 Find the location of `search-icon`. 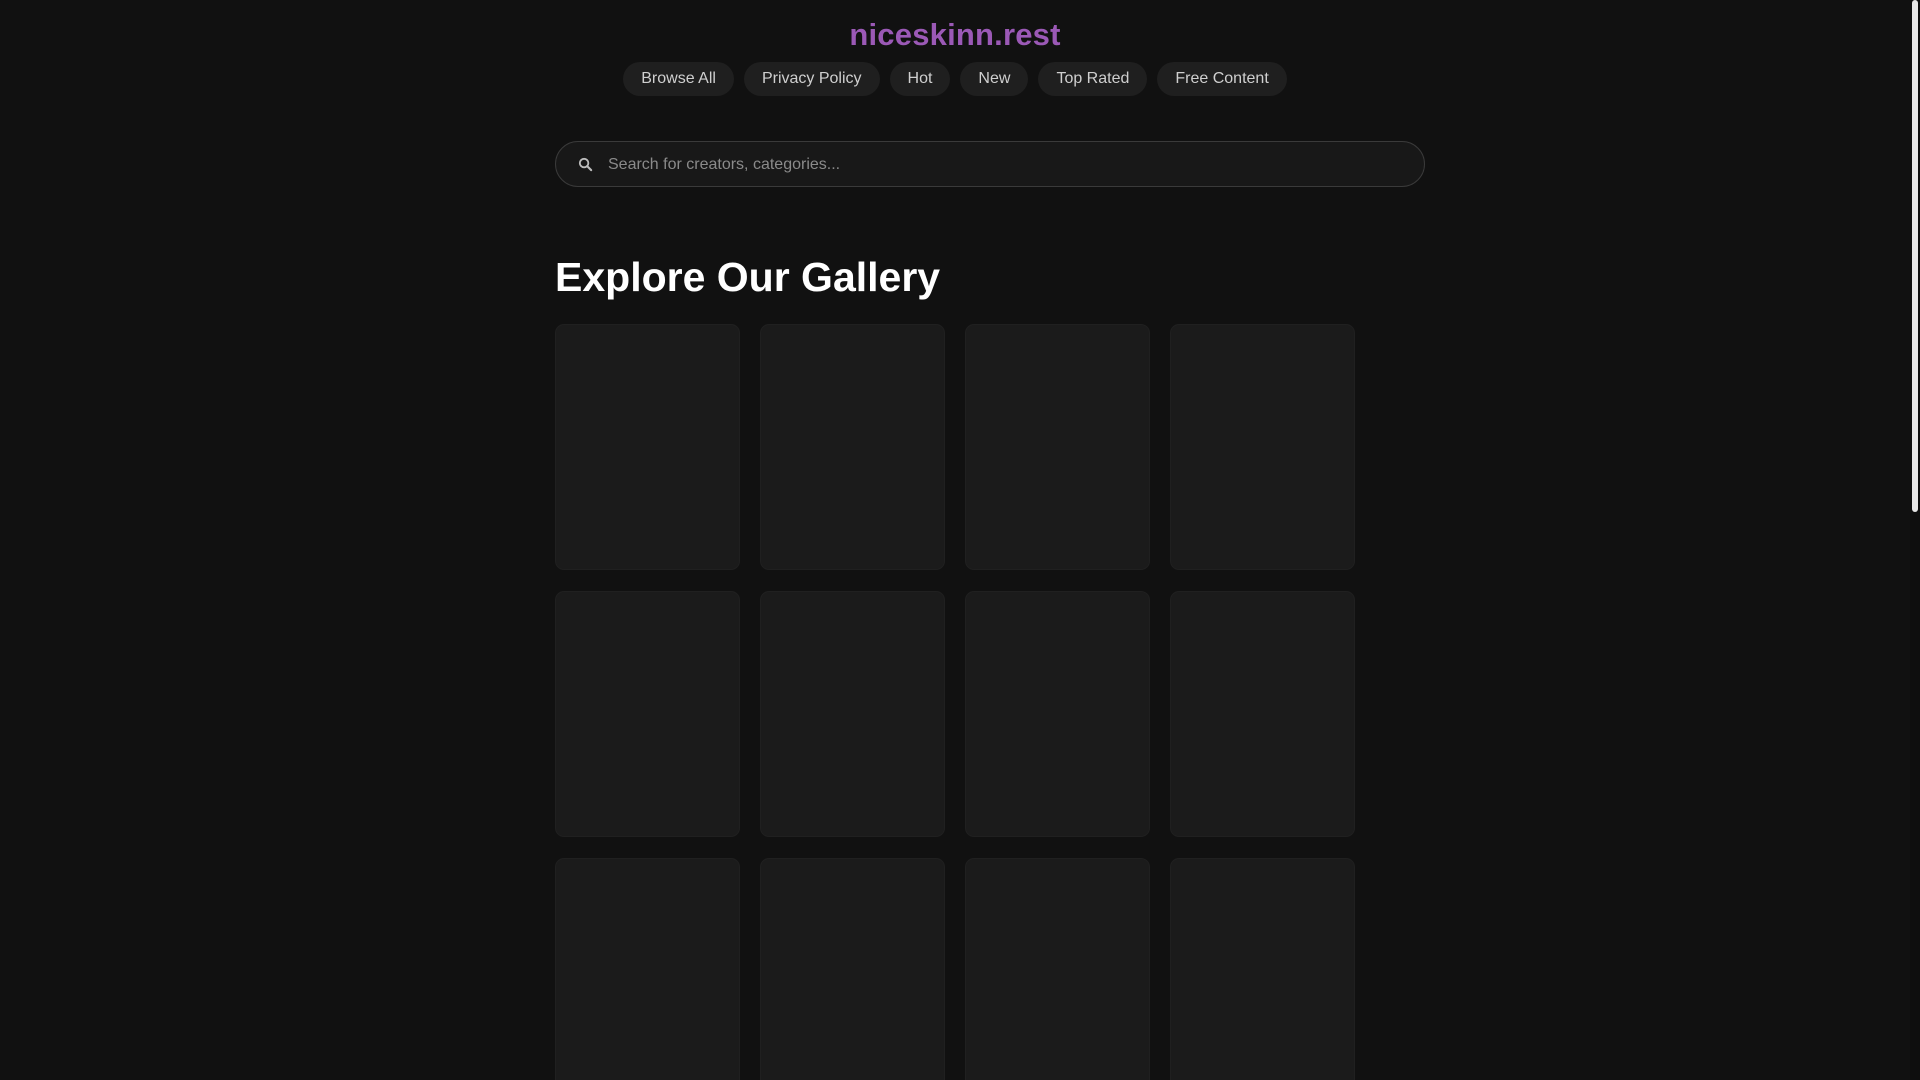

search-icon is located at coordinates (585, 164).